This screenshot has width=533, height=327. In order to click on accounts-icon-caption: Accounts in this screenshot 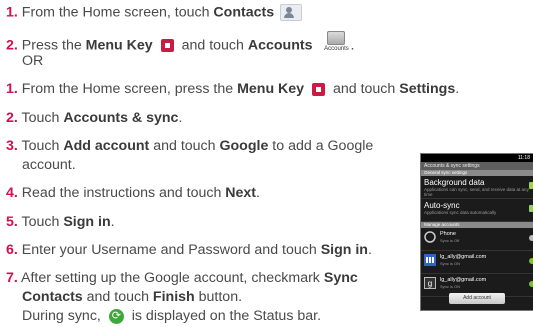, I will do `click(336, 49)`.